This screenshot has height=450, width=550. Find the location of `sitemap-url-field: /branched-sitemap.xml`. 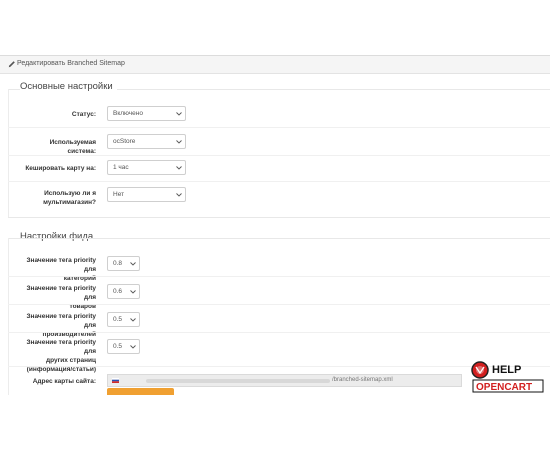

sitemap-url-field: /branched-sitemap.xml is located at coordinates (284, 380).